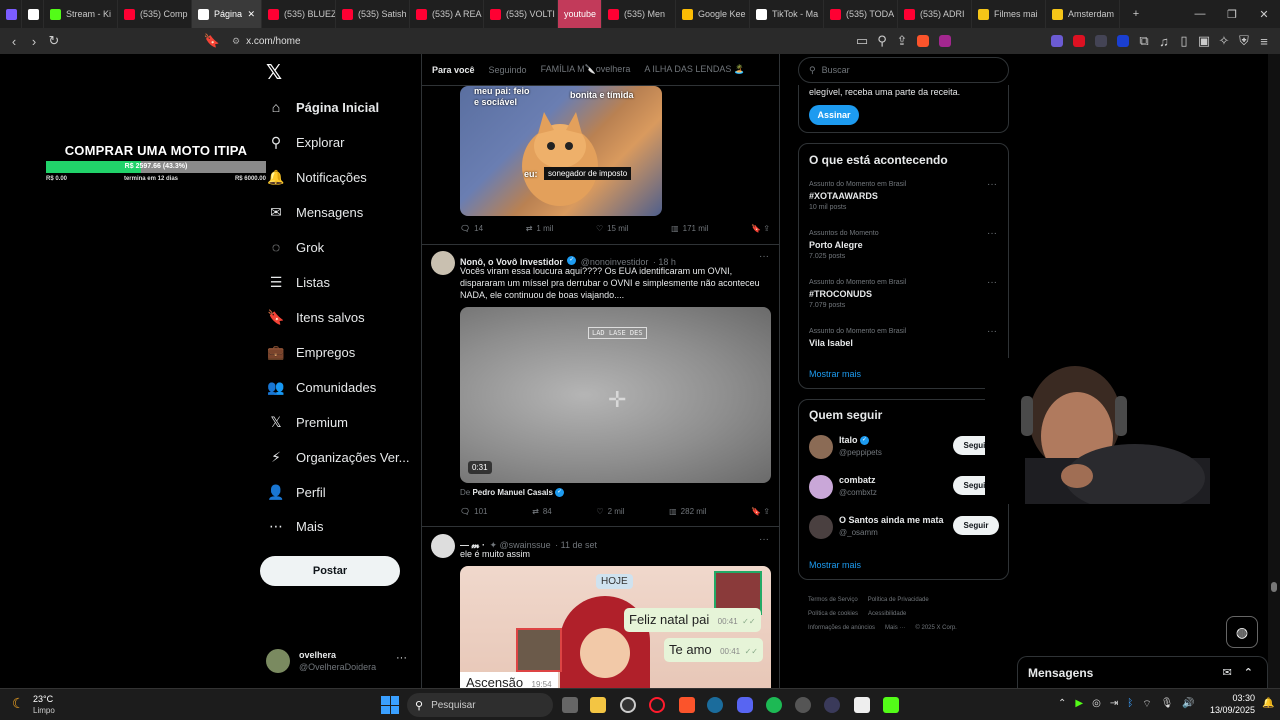 This screenshot has width=1280, height=720. I want to click on browser-tab: TikTok - Ma, so click(787, 14).